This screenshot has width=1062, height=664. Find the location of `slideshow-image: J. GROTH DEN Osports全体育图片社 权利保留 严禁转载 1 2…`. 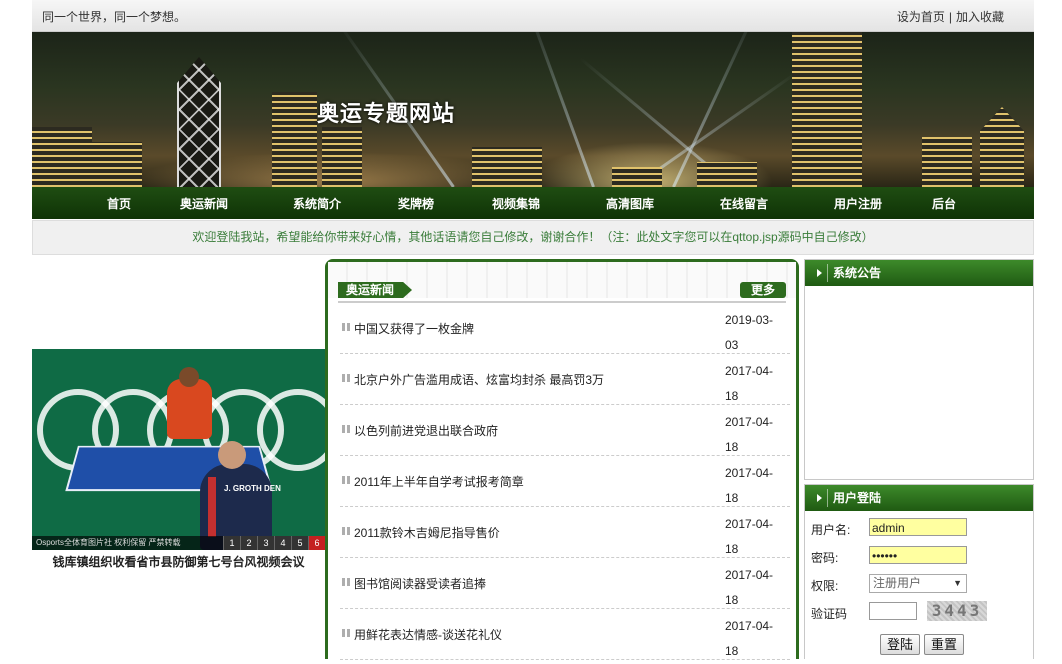

slideshow-image: J. GROTH DEN Osports全体育图片社 权利保留 严禁转载 1 2… is located at coordinates (178, 449).